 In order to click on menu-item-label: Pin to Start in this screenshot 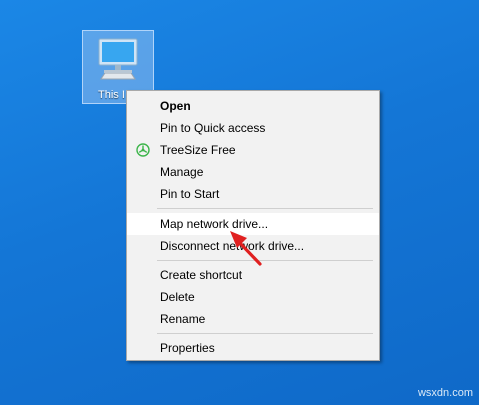, I will do `click(190, 194)`.